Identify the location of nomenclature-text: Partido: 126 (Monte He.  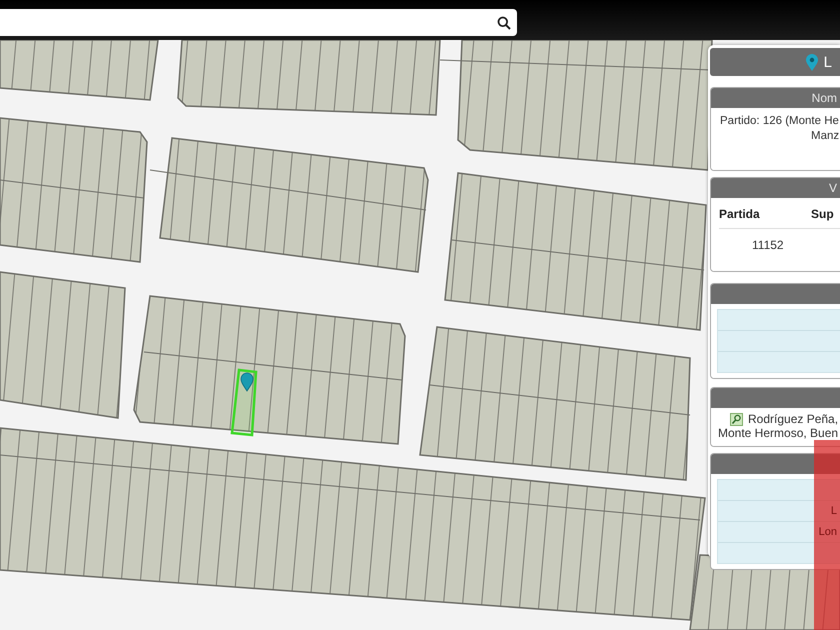
(780, 121).